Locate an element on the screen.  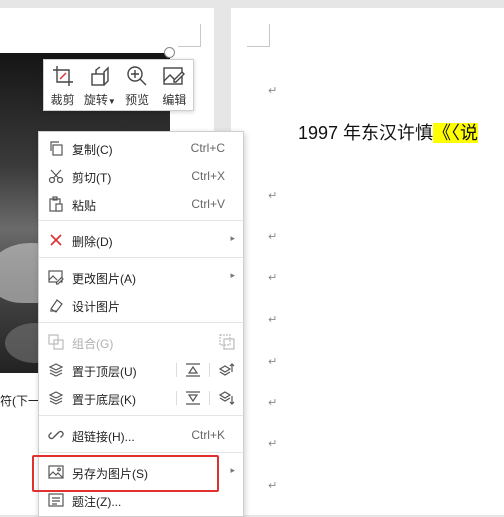
menu-item-copy: 复制(C) Ctrl+C is located at coordinates (141, 148).